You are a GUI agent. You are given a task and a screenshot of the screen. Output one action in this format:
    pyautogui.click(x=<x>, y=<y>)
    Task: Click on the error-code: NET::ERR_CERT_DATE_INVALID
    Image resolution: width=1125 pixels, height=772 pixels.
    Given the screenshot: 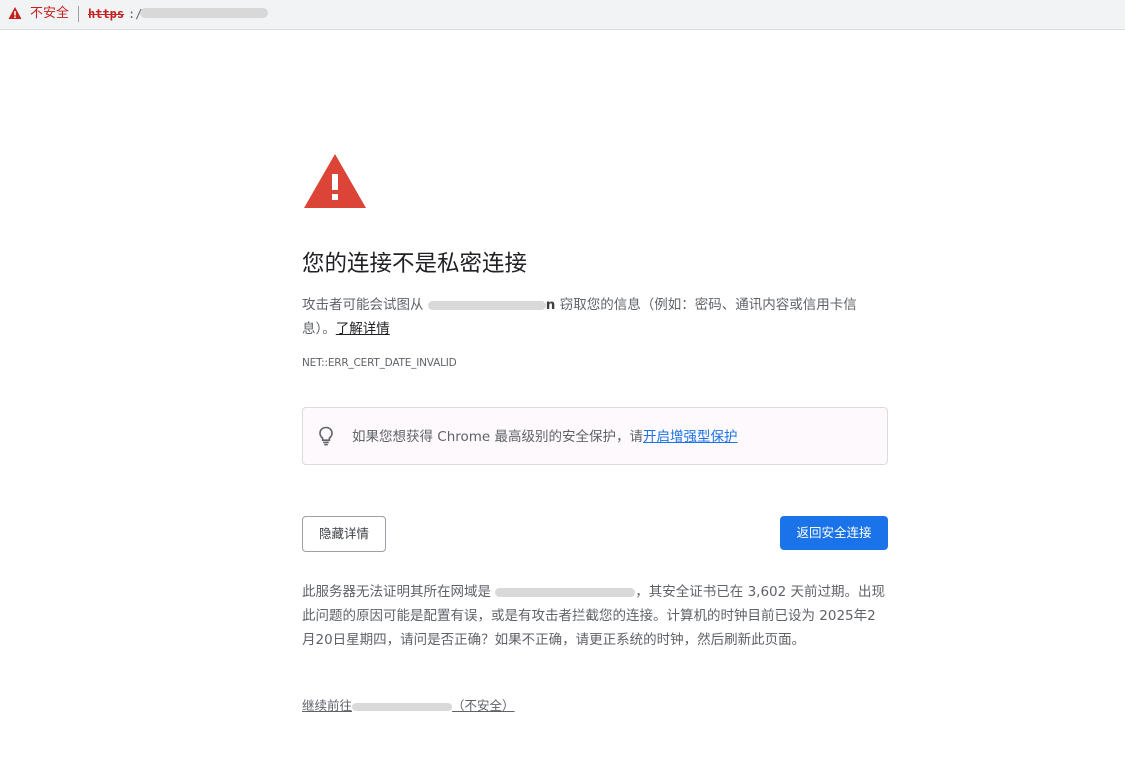 What is the action you would take?
    pyautogui.click(x=379, y=363)
    